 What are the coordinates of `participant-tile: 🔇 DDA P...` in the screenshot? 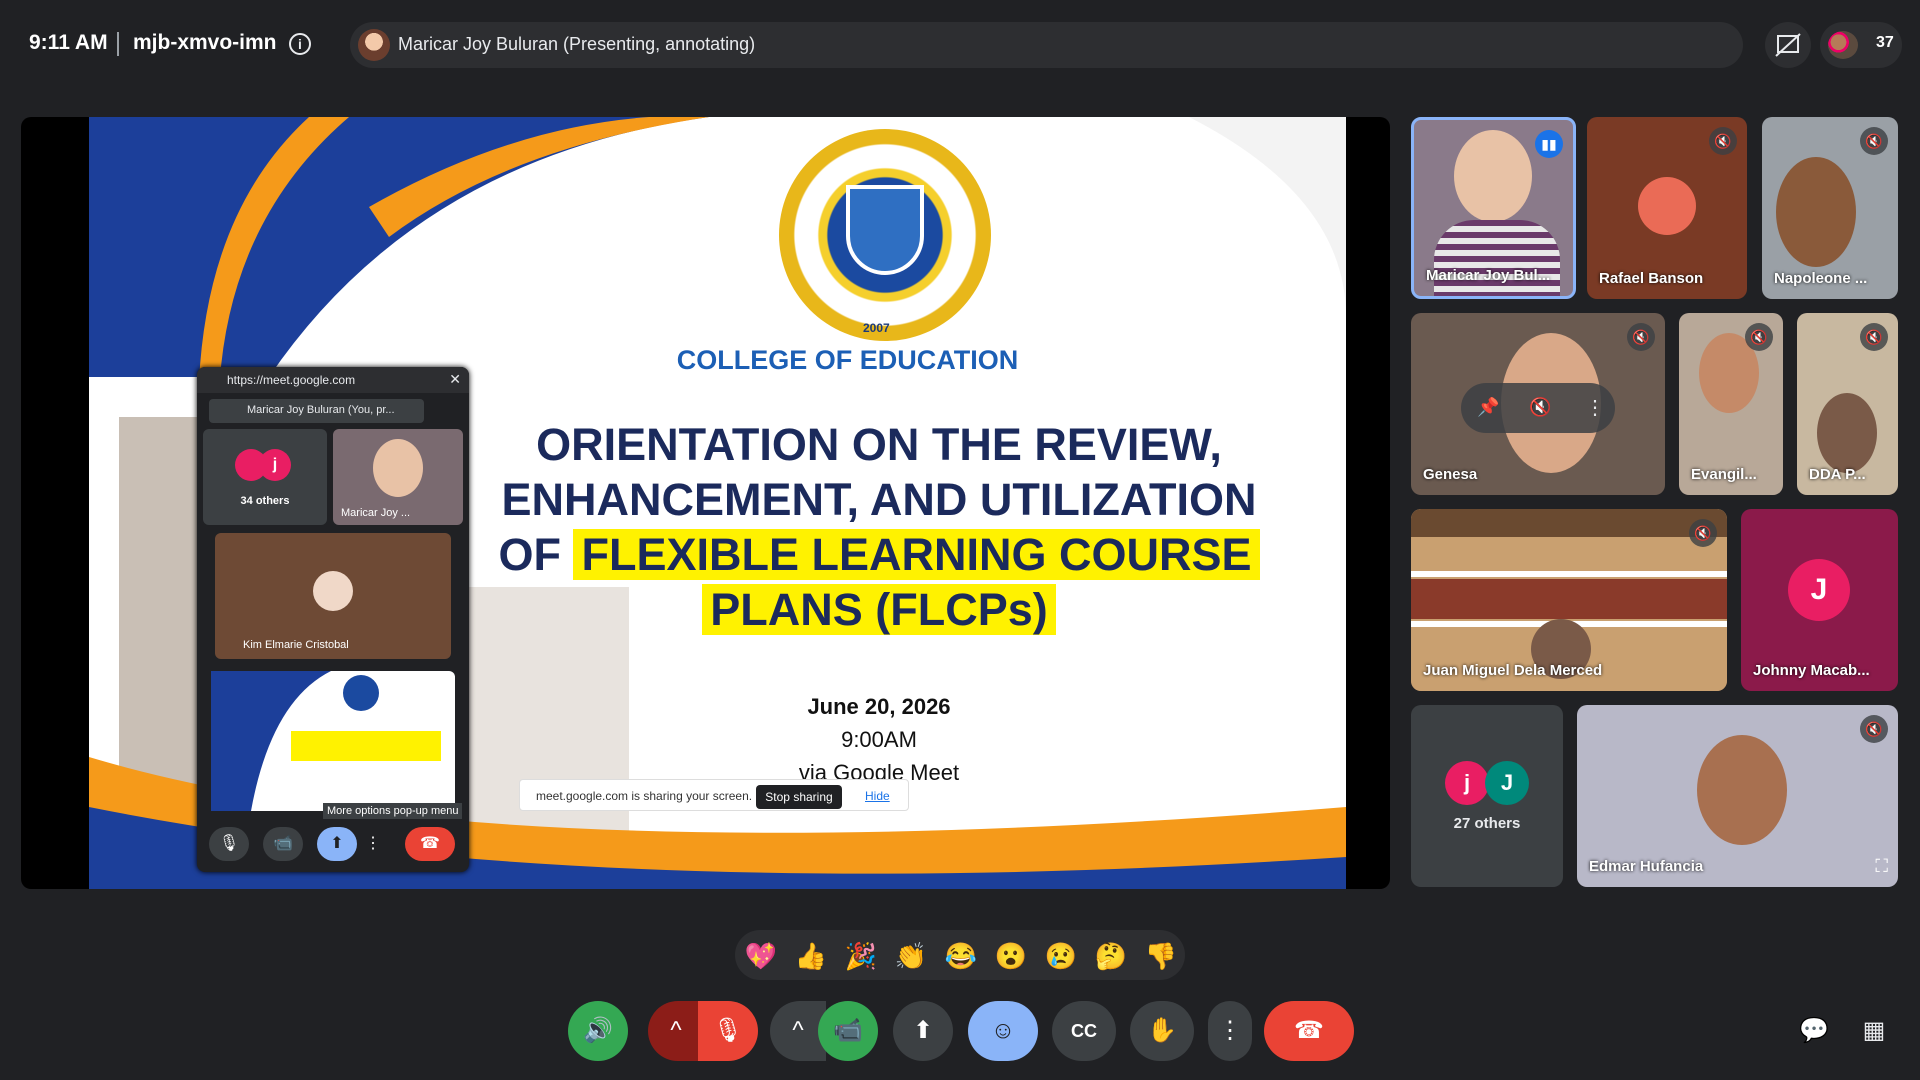 It's located at (1847, 404).